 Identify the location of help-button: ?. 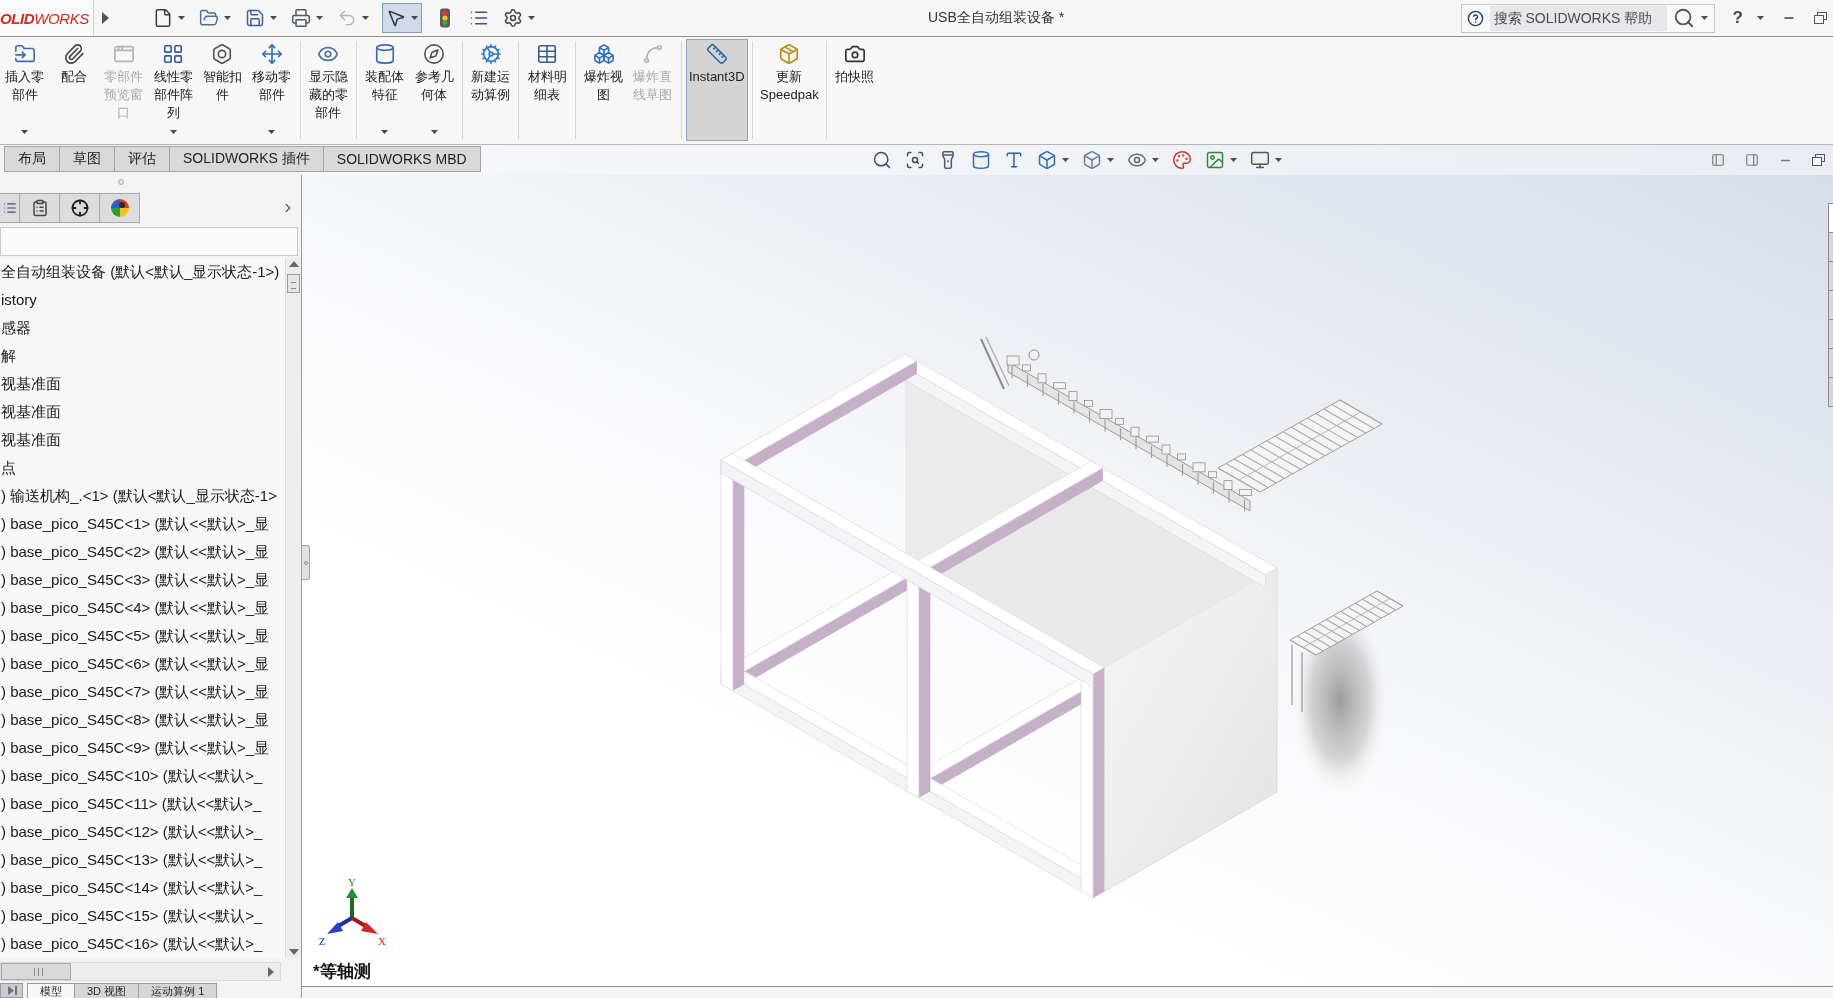
(1737, 18).